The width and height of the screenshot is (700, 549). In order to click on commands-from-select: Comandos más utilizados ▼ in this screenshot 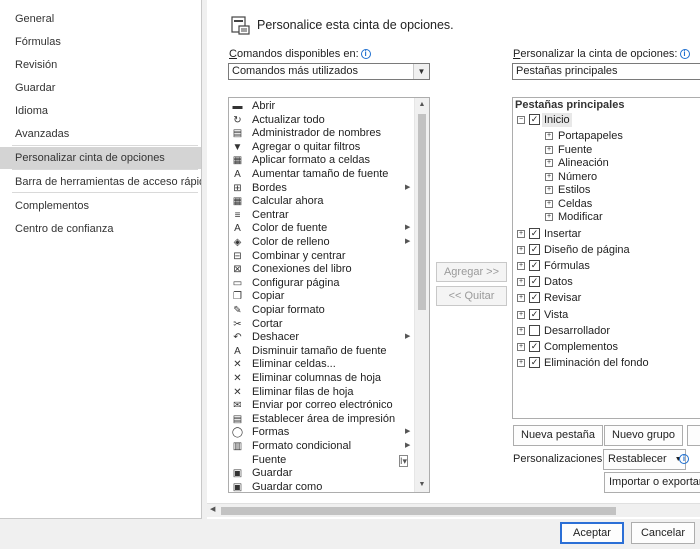, I will do `click(329, 71)`.